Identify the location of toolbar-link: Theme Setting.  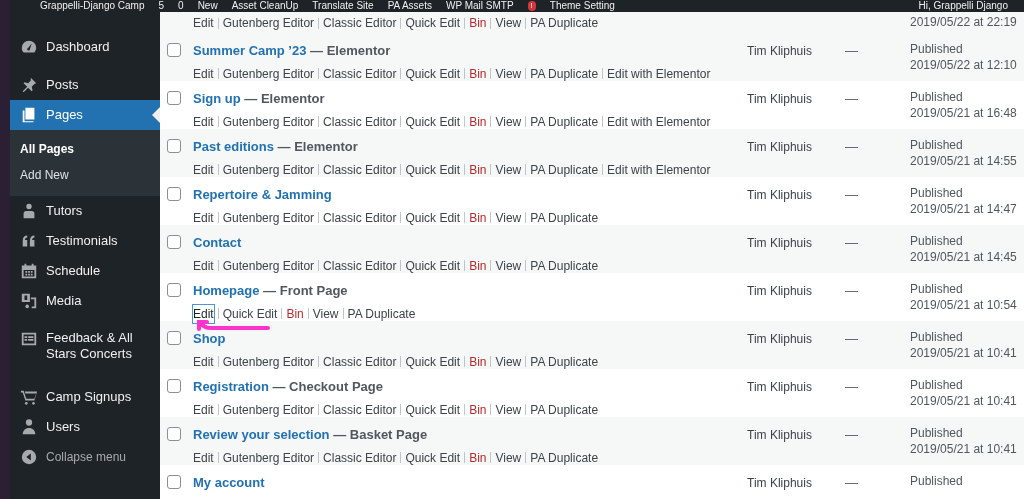
(582, 6).